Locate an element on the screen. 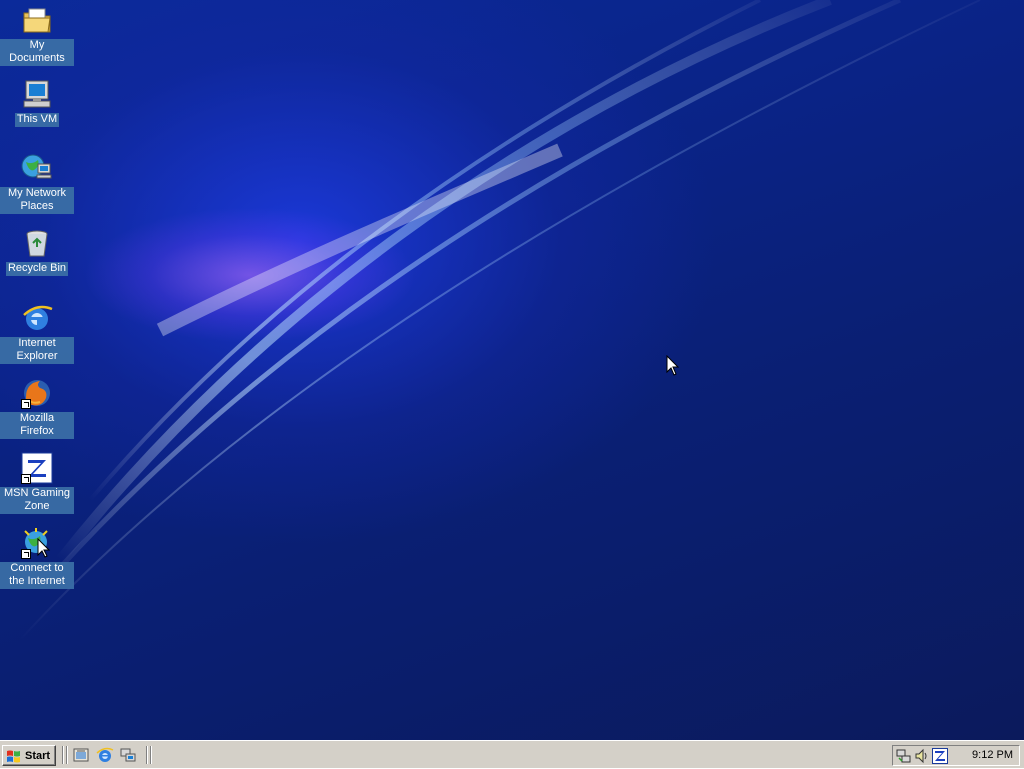 The width and height of the screenshot is (1024, 769). show-desktop-icon is located at coordinates (81, 755).